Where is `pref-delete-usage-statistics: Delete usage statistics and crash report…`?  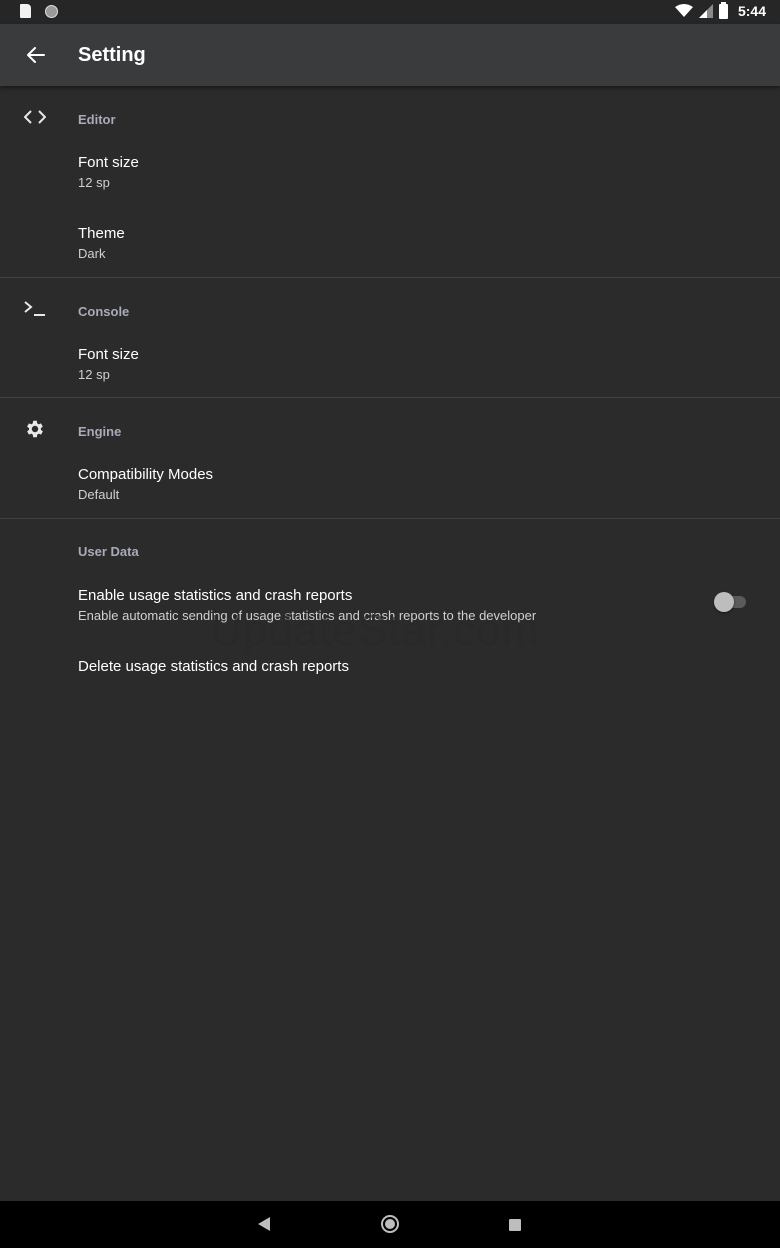
pref-delete-usage-statistics: Delete usage statistics and crash report… is located at coordinates (390, 690).